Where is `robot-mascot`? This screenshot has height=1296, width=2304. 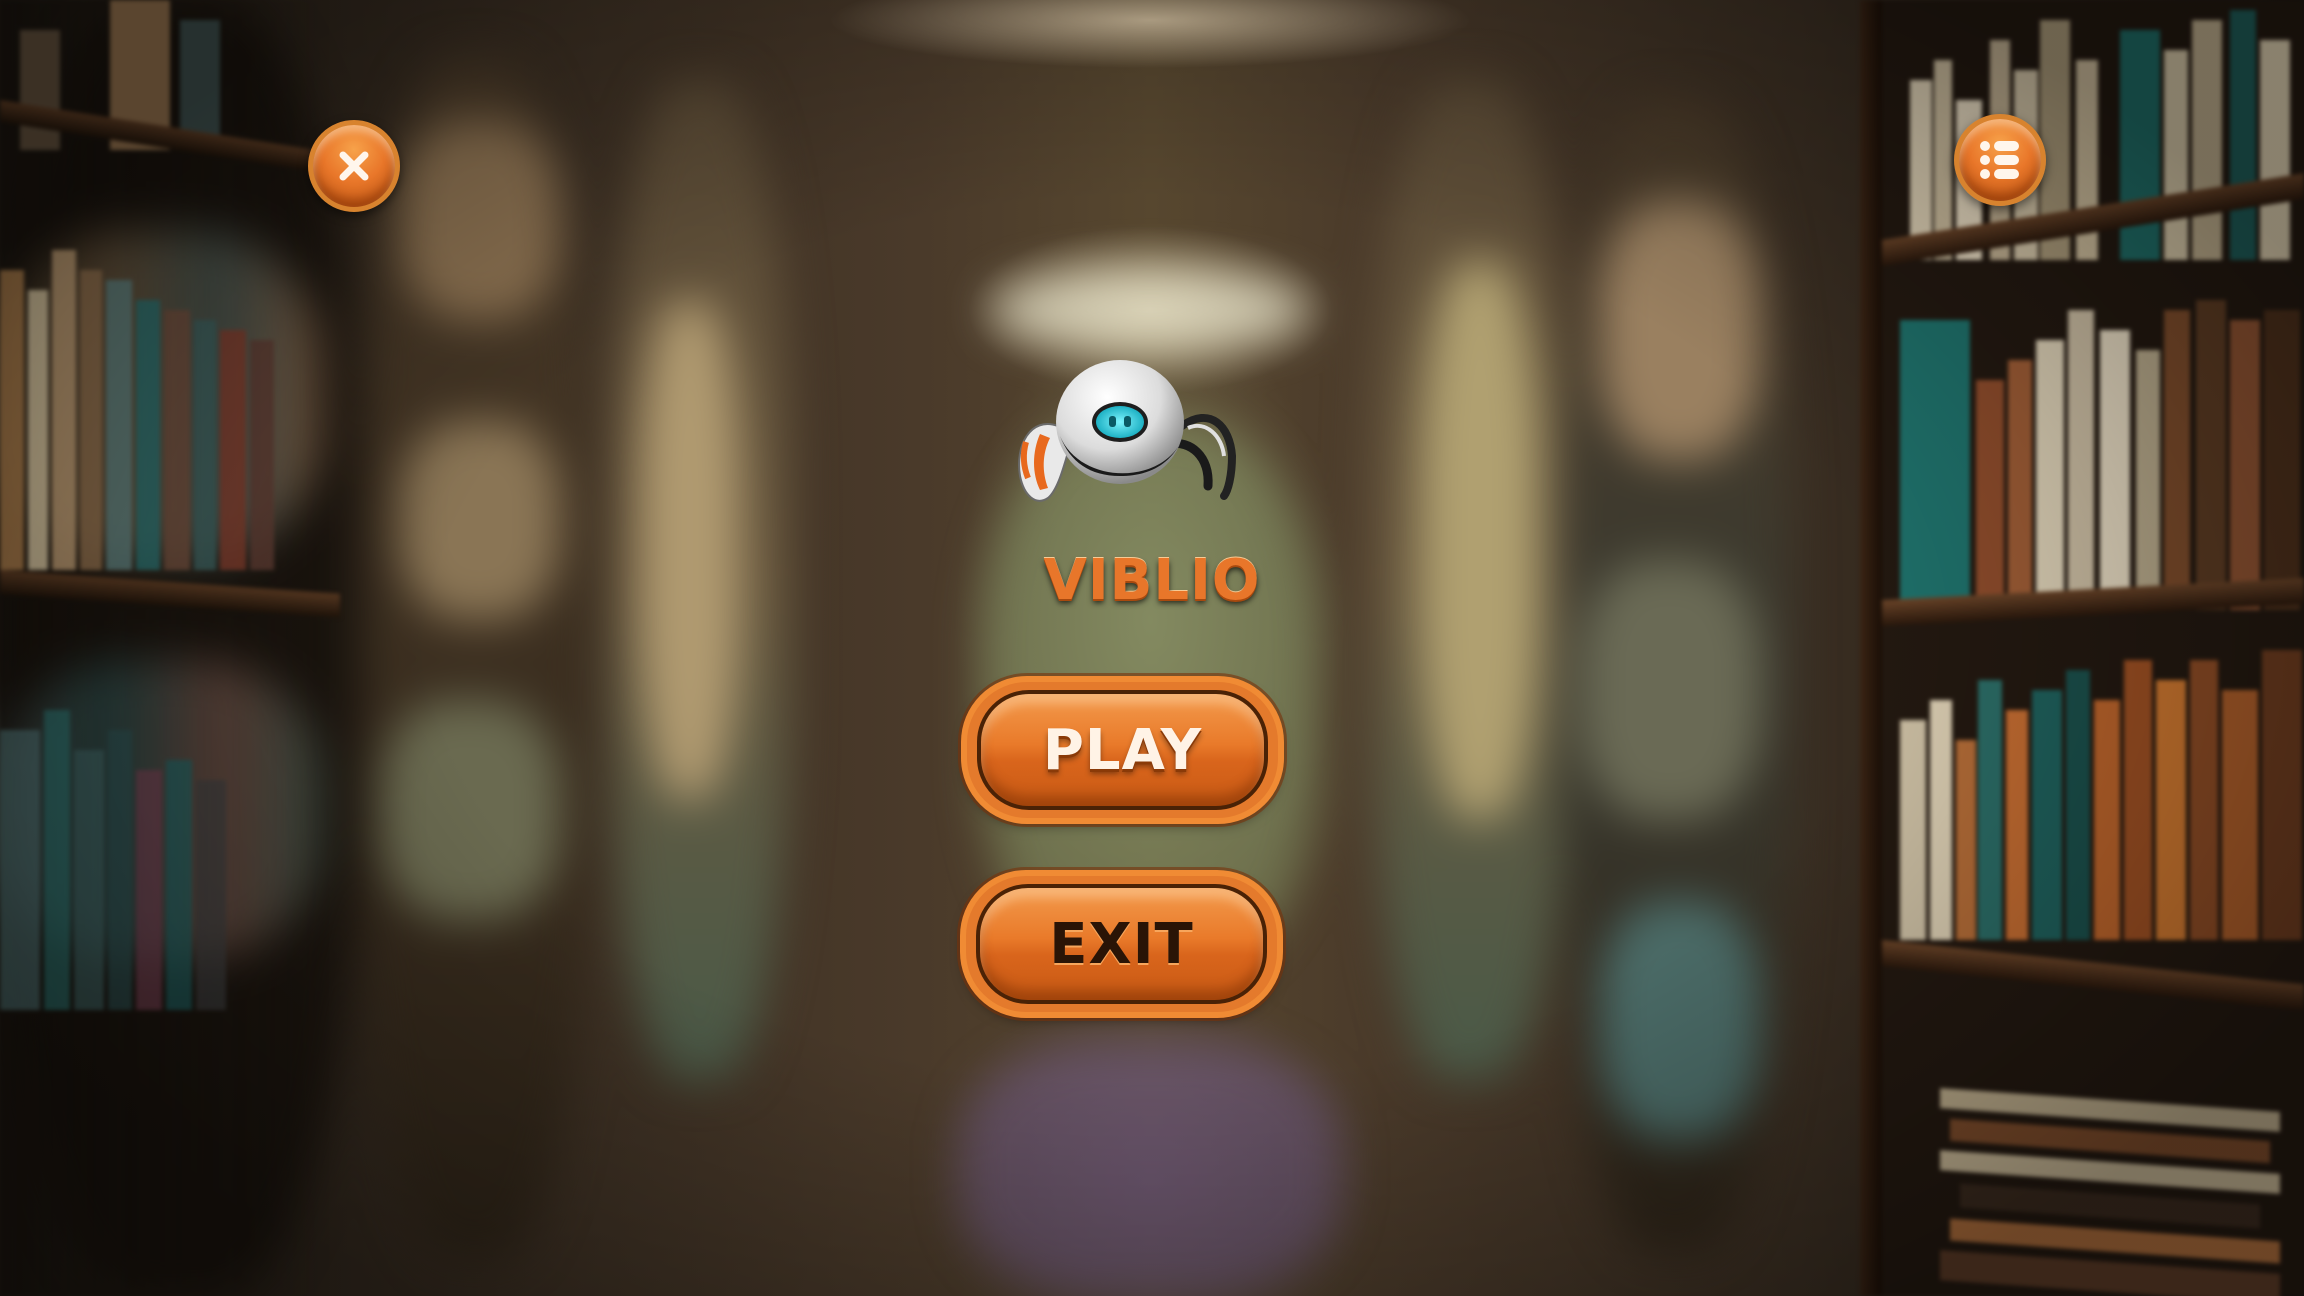
robot-mascot is located at coordinates (1125, 441).